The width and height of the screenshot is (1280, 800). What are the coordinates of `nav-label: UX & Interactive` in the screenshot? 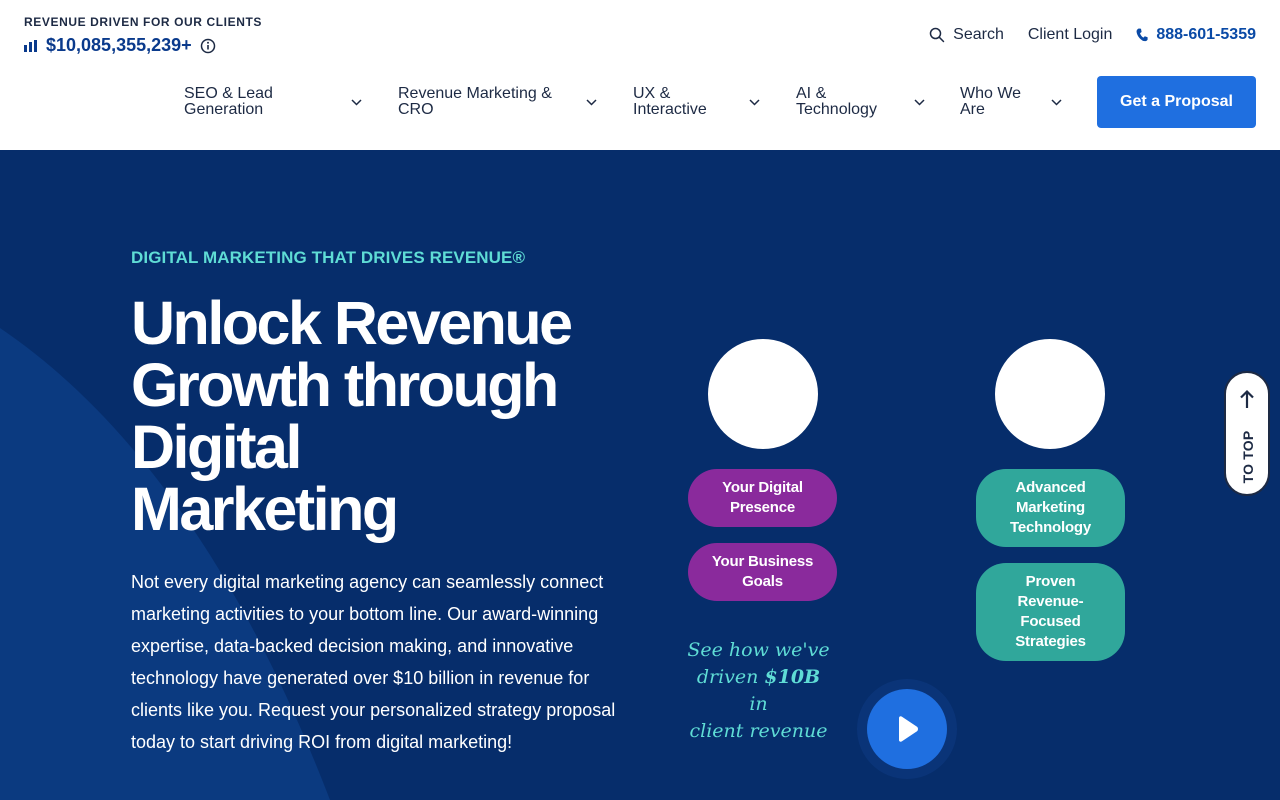 It's located at (670, 101).